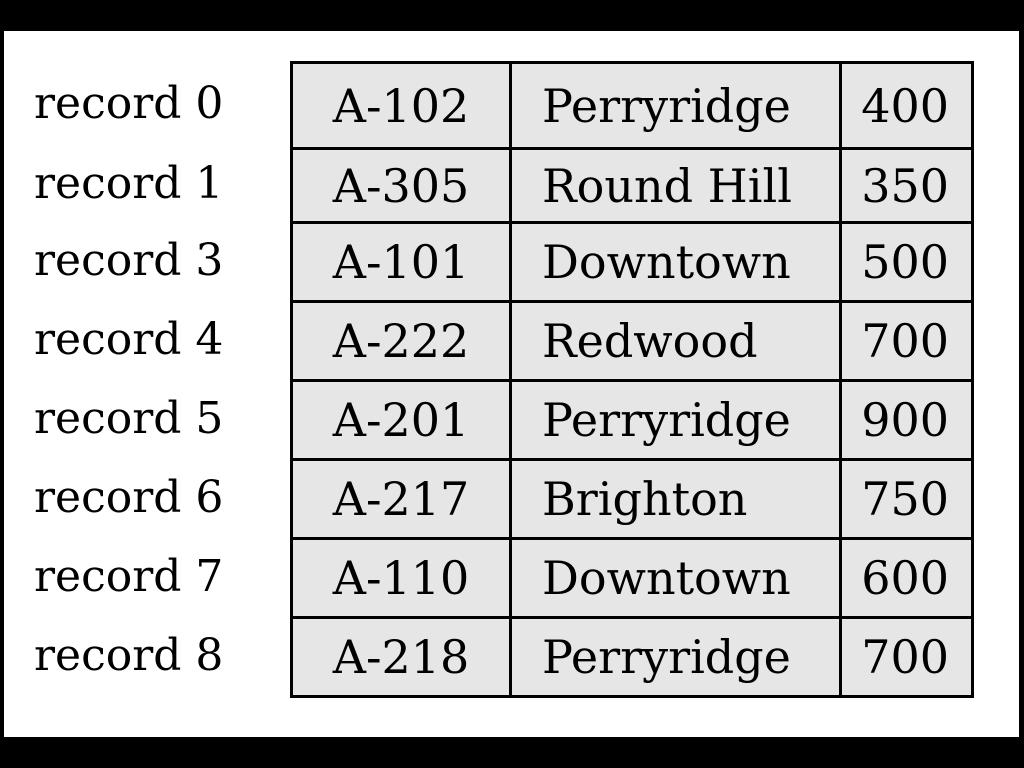  Describe the element at coordinates (401, 499) in the screenshot. I see `account-cell: A-217` at that location.